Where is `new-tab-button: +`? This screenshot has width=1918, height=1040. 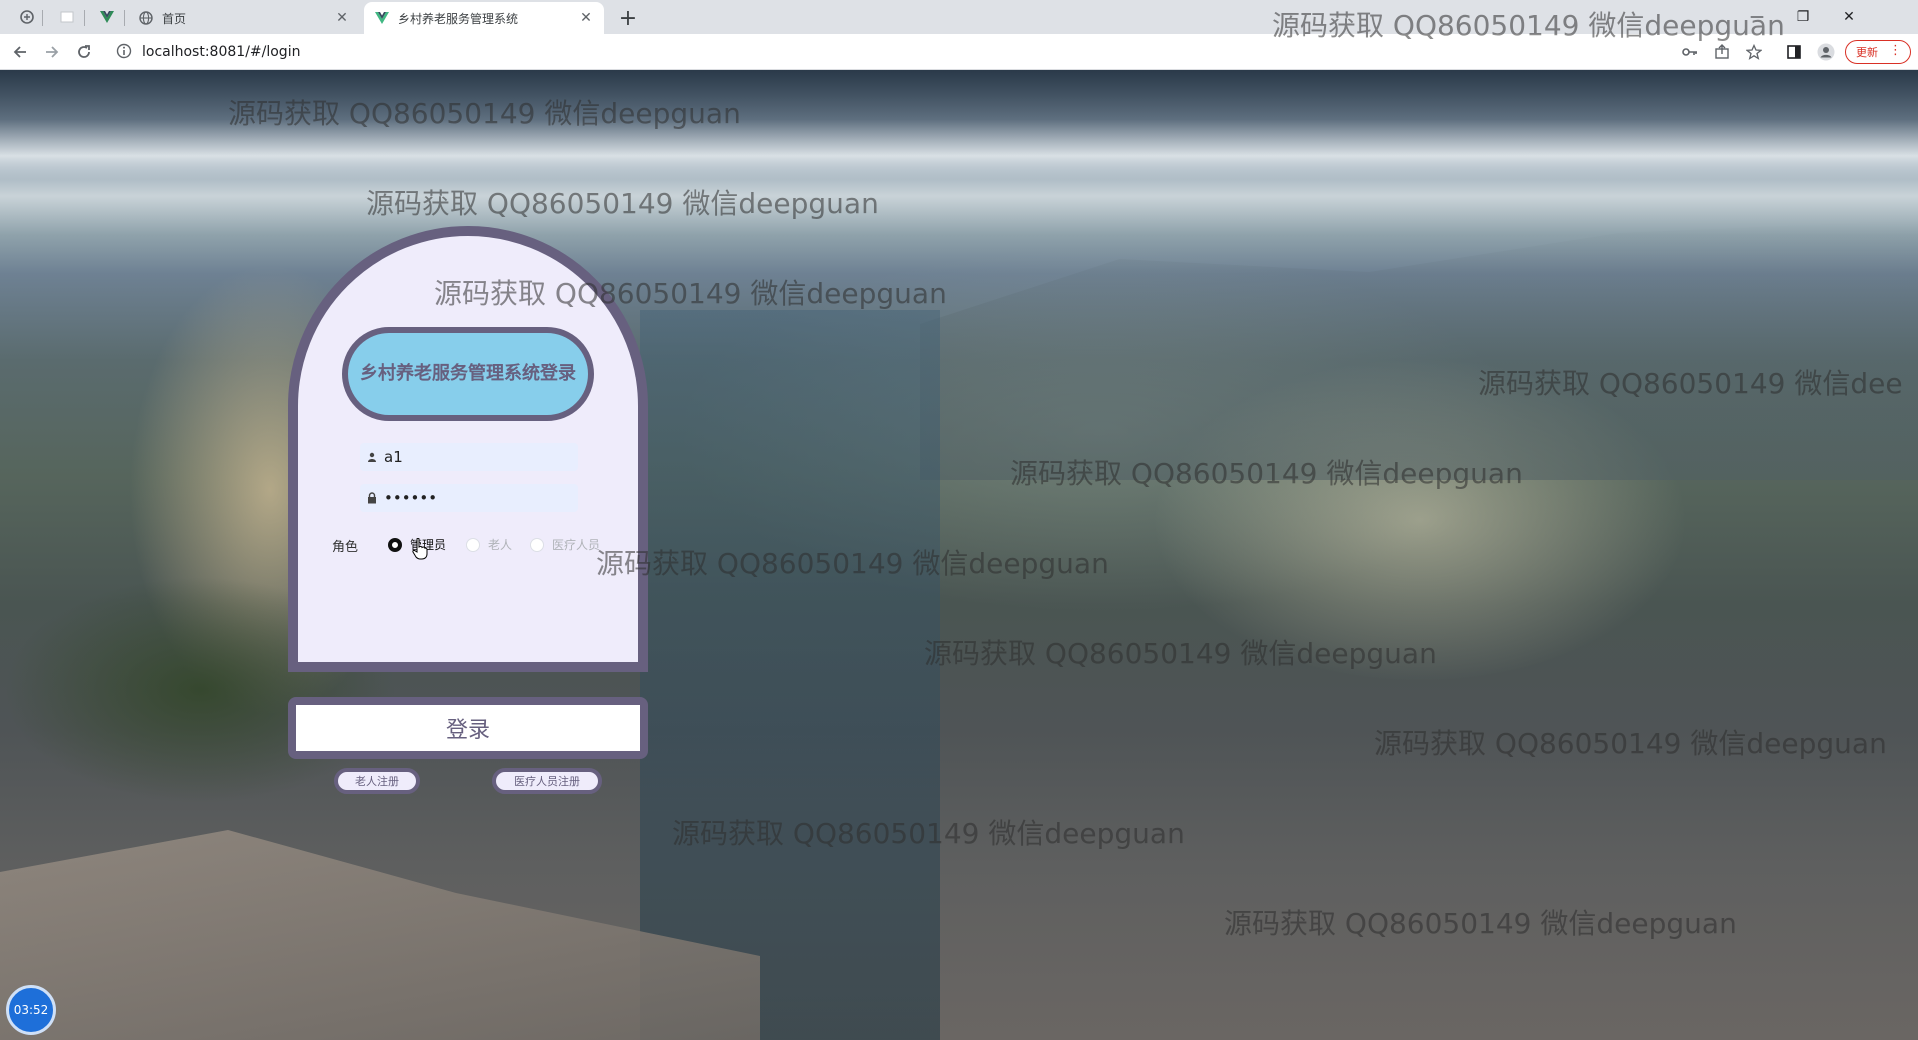
new-tab-button: + is located at coordinates (628, 18).